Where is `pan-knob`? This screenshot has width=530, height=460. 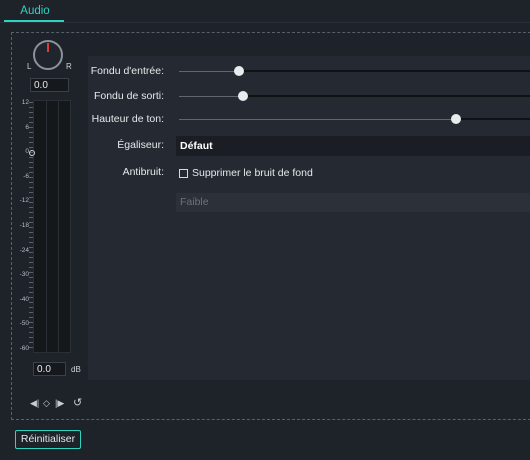
pan-knob is located at coordinates (48, 55).